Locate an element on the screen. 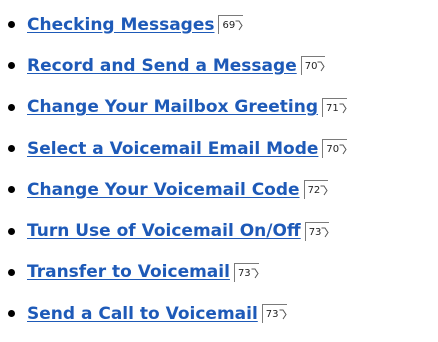  list-item: Change Your Voicemail Code 72 is located at coordinates (177, 189).